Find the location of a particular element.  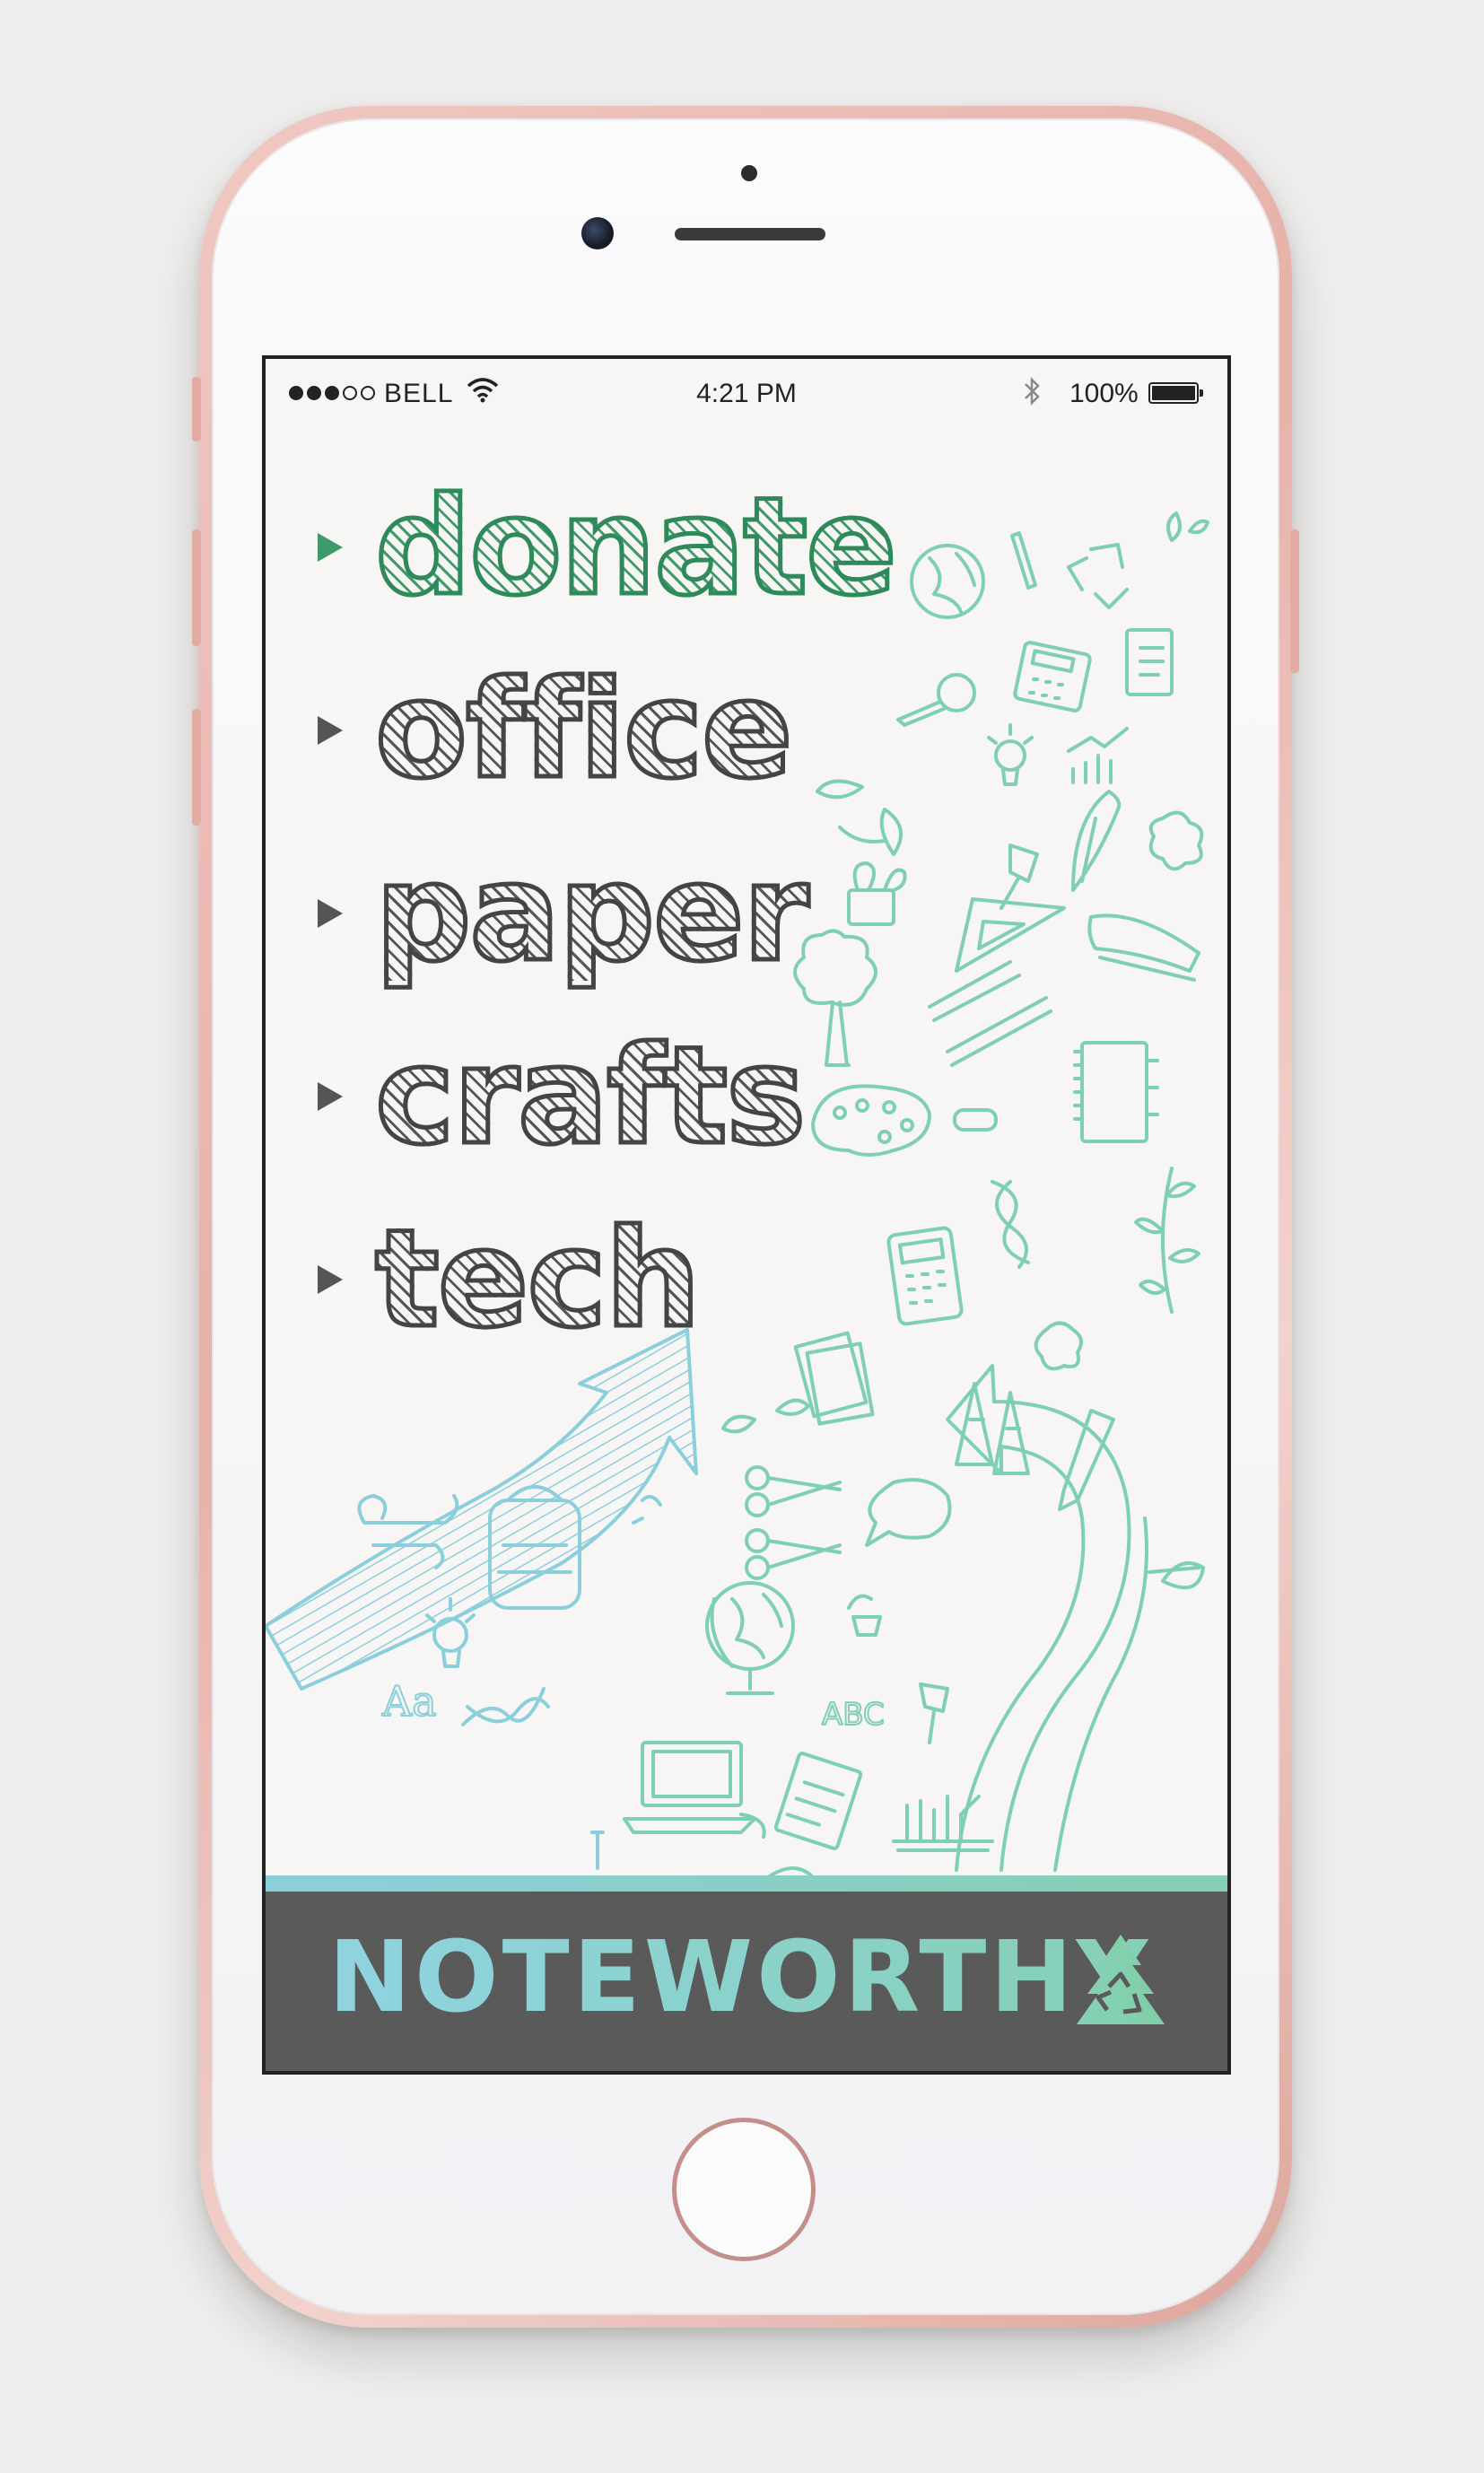

front-camera is located at coordinates (597, 233).